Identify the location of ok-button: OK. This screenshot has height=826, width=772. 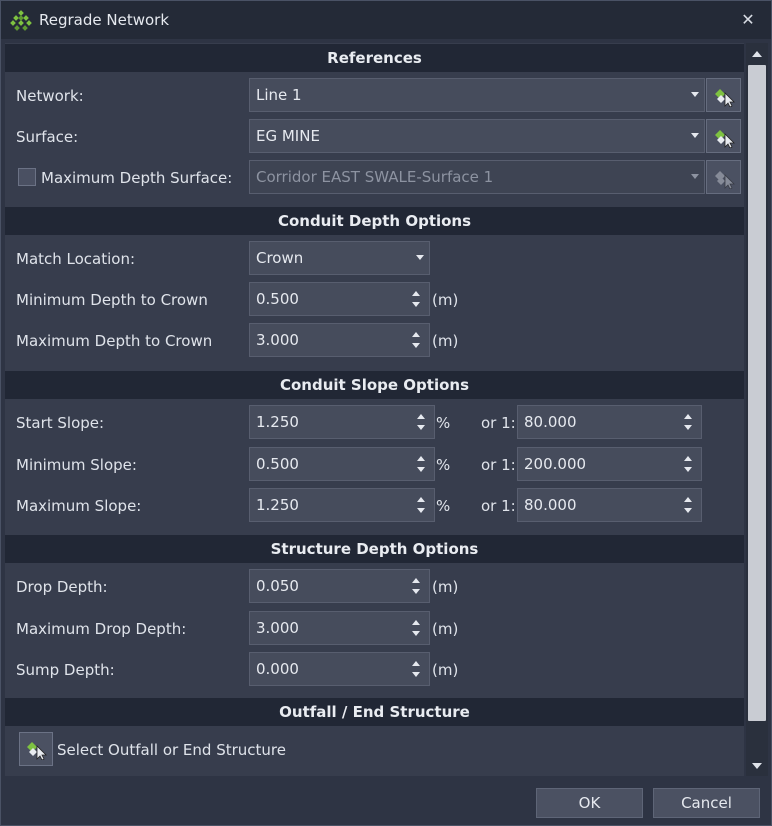
(589, 803).